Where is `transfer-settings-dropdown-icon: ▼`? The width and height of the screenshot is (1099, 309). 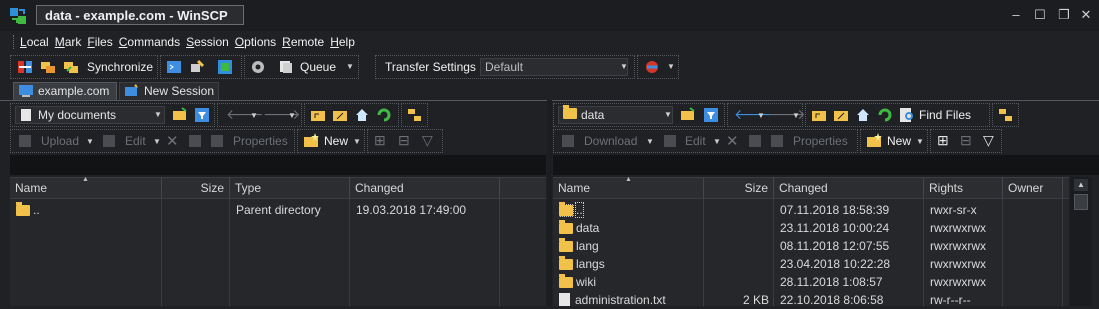
transfer-settings-dropdown-icon: ▼ is located at coordinates (624, 66).